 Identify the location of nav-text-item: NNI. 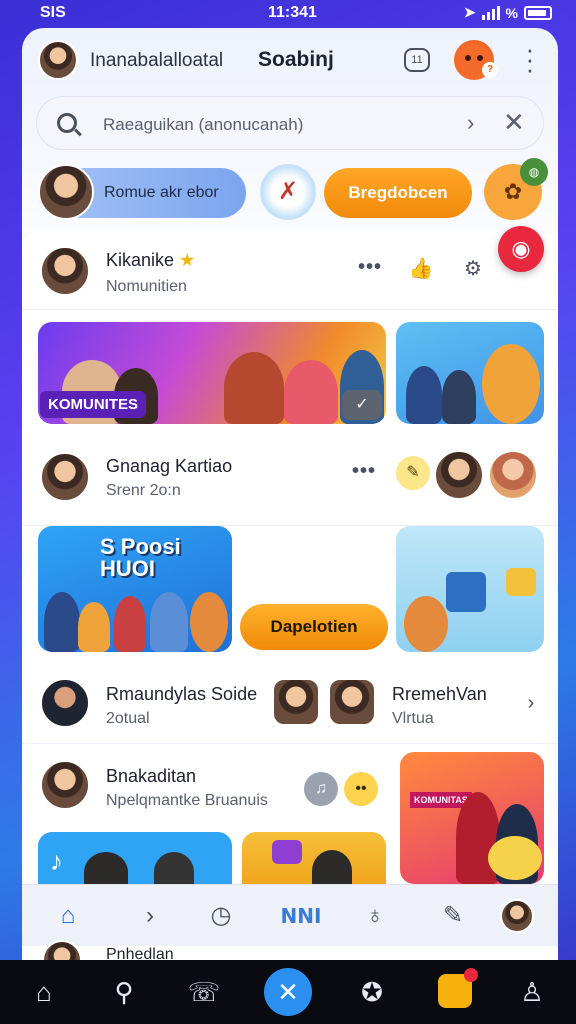
(301, 916).